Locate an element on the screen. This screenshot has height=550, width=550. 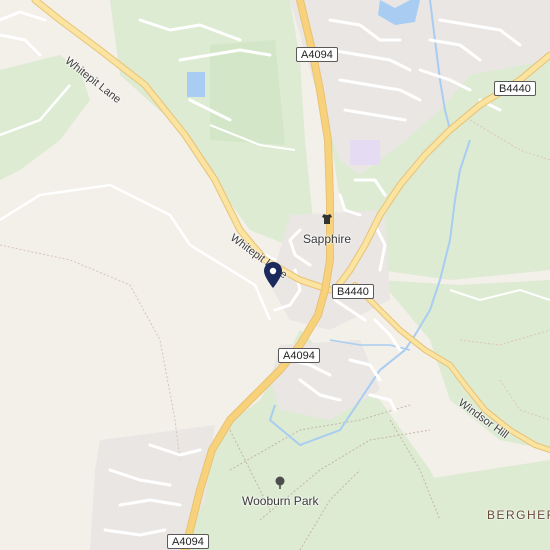
poi-label-sapphire: Sapphire is located at coordinates (327, 239).